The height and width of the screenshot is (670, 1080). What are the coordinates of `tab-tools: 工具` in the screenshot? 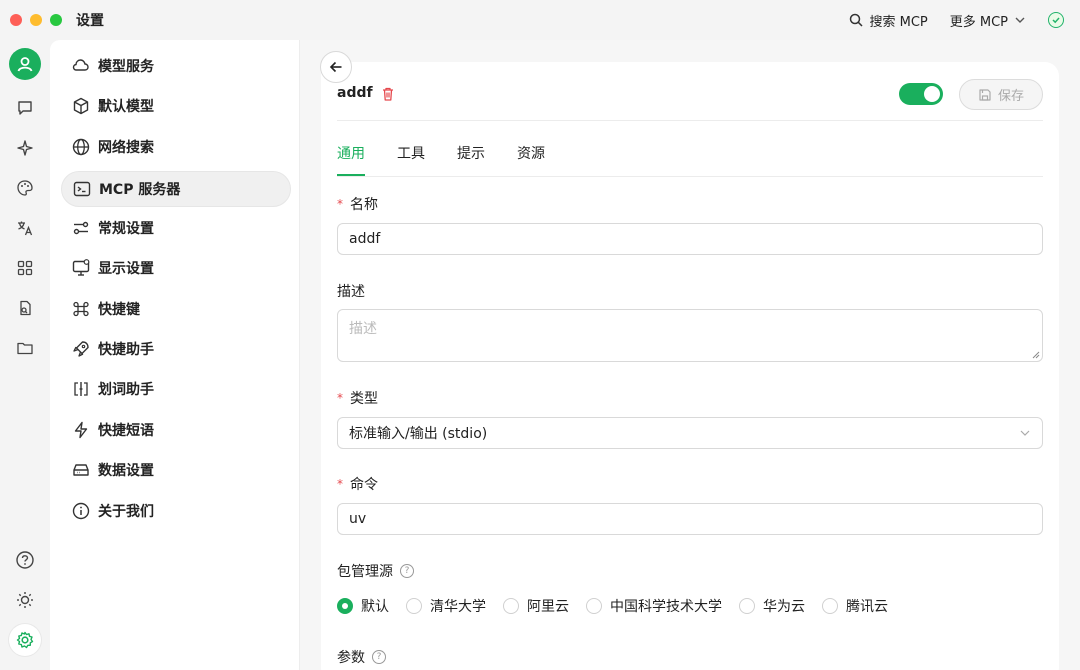 It's located at (411, 158).